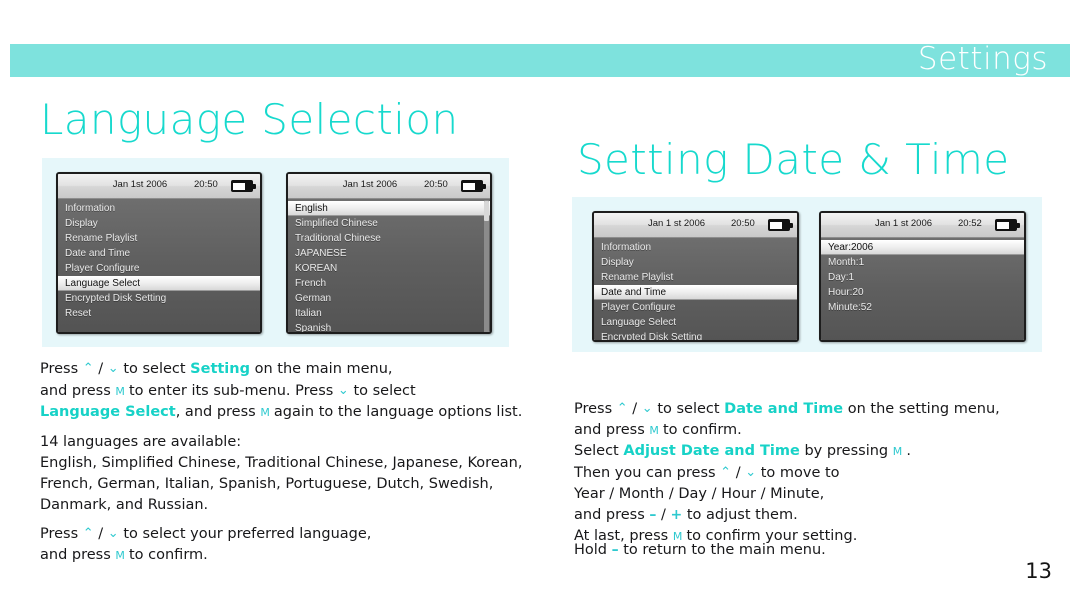  Describe the element at coordinates (591, 550) in the screenshot. I see `text: Hold` at that location.